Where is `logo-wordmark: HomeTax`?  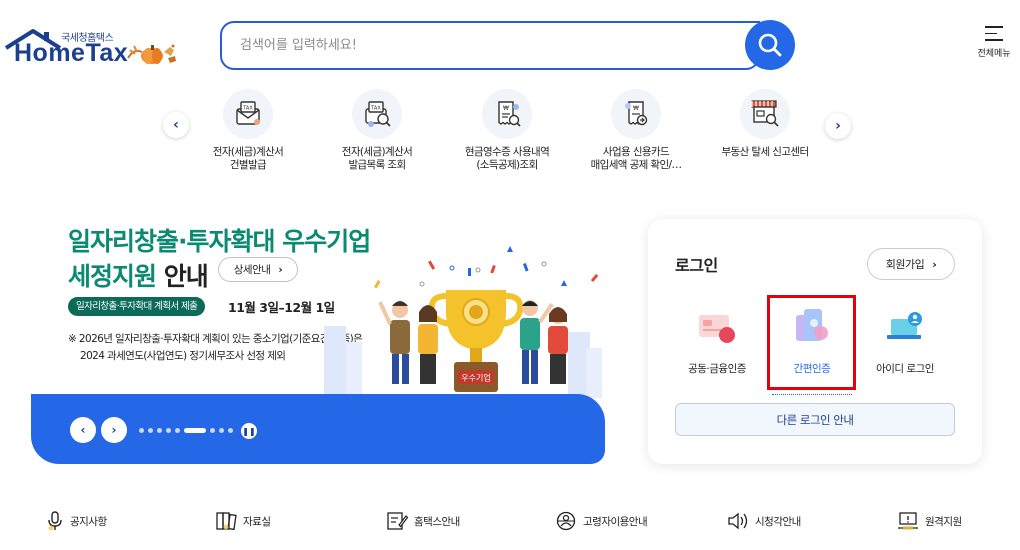 logo-wordmark: HomeTax is located at coordinates (71, 53).